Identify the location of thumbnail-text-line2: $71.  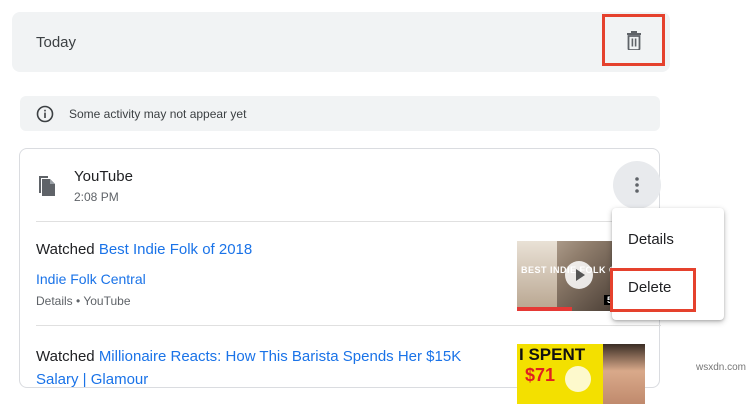
(540, 375).